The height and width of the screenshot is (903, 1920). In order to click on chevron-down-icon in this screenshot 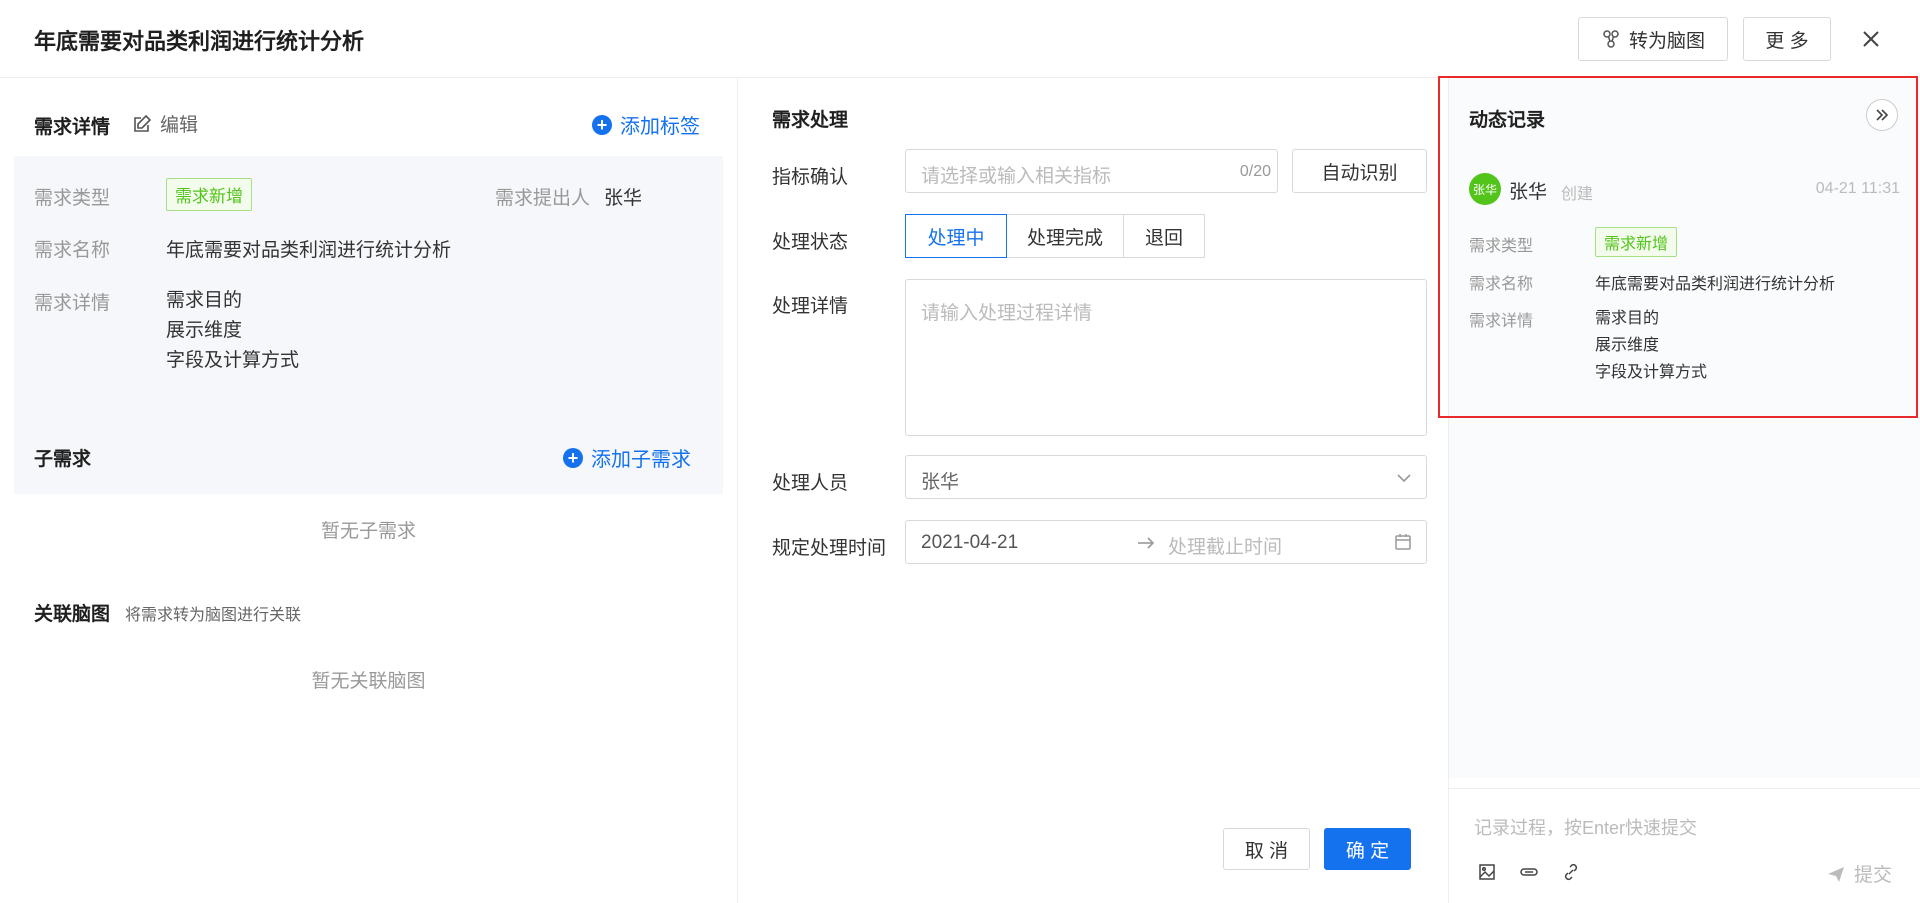, I will do `click(1404, 478)`.